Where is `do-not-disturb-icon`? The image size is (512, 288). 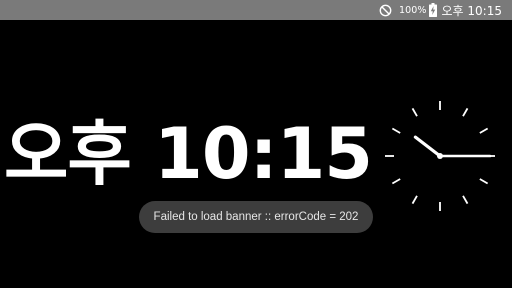
do-not-disturb-icon is located at coordinates (385, 10).